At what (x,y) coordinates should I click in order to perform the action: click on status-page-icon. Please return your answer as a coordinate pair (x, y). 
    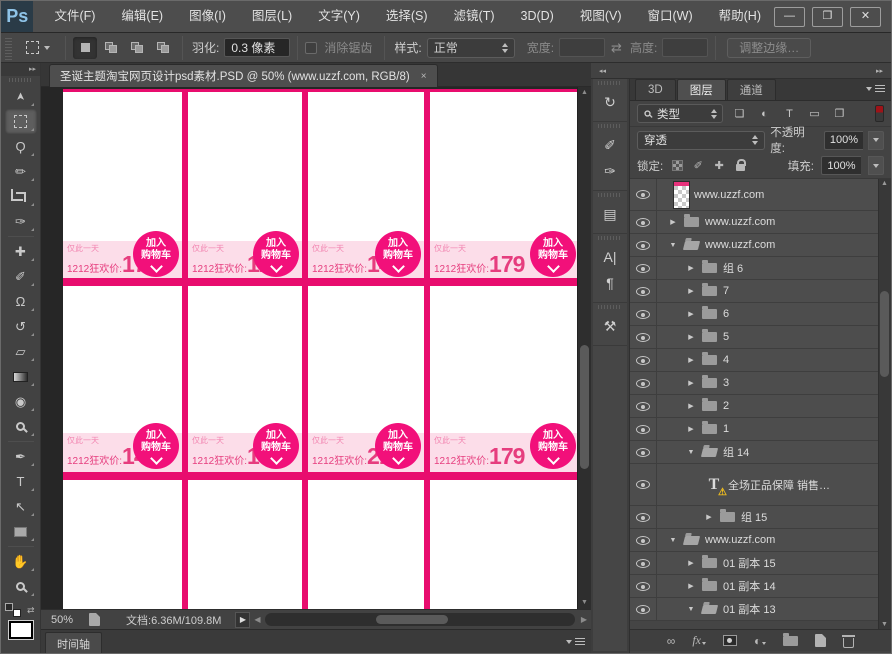
    Looking at the image, I should click on (95, 619).